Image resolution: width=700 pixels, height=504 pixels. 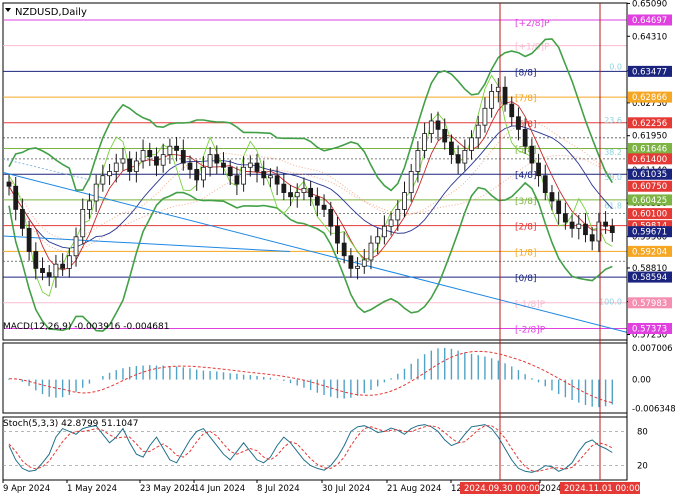 I want to click on x-tick-label: 14 Jun 2024, so click(x=219, y=489).